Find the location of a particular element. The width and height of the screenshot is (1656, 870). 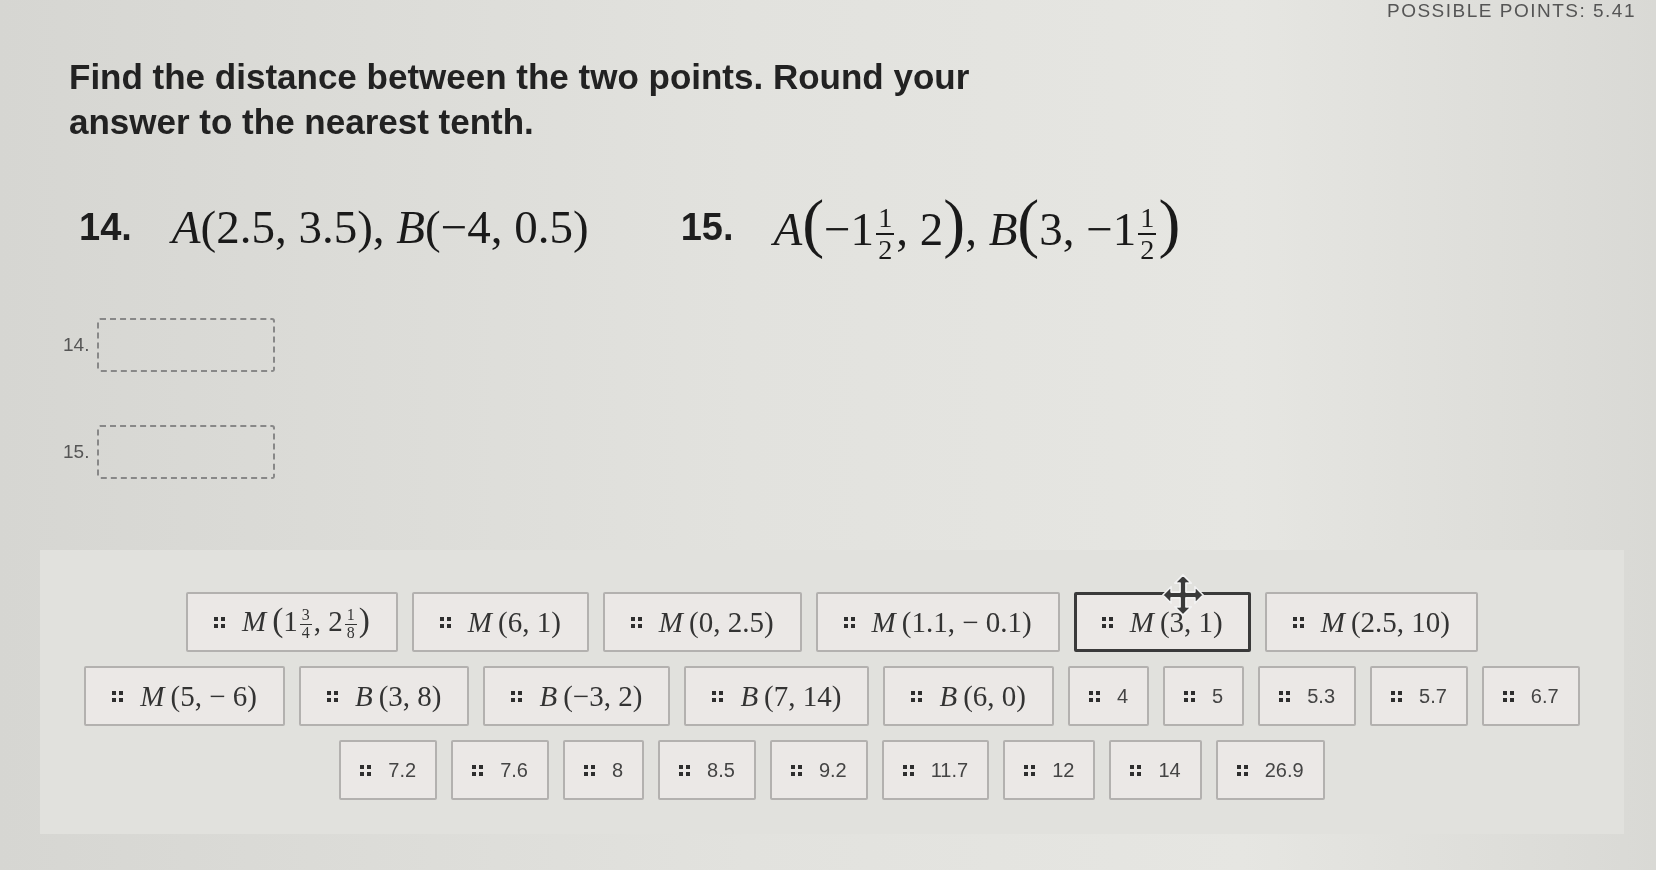

answer-tile: B (−3, 2) is located at coordinates (577, 696).